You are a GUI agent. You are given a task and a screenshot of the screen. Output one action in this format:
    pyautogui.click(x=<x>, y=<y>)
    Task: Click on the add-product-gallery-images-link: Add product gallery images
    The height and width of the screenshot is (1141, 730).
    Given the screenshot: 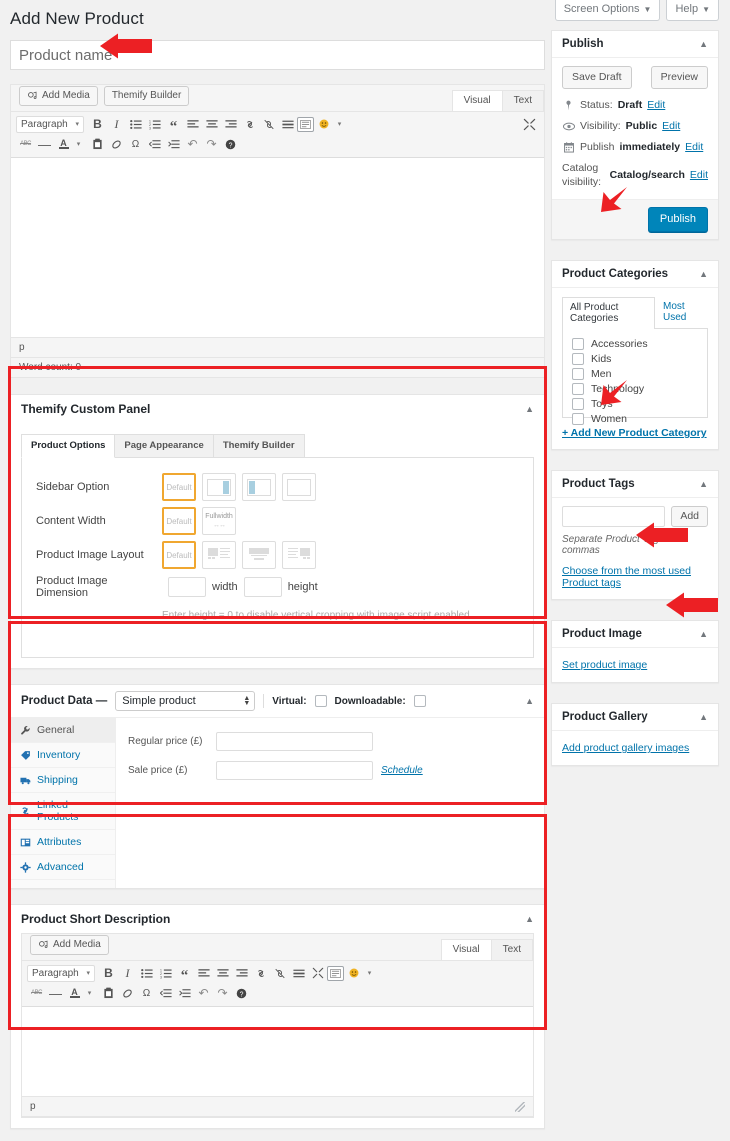 What is the action you would take?
    pyautogui.click(x=625, y=748)
    